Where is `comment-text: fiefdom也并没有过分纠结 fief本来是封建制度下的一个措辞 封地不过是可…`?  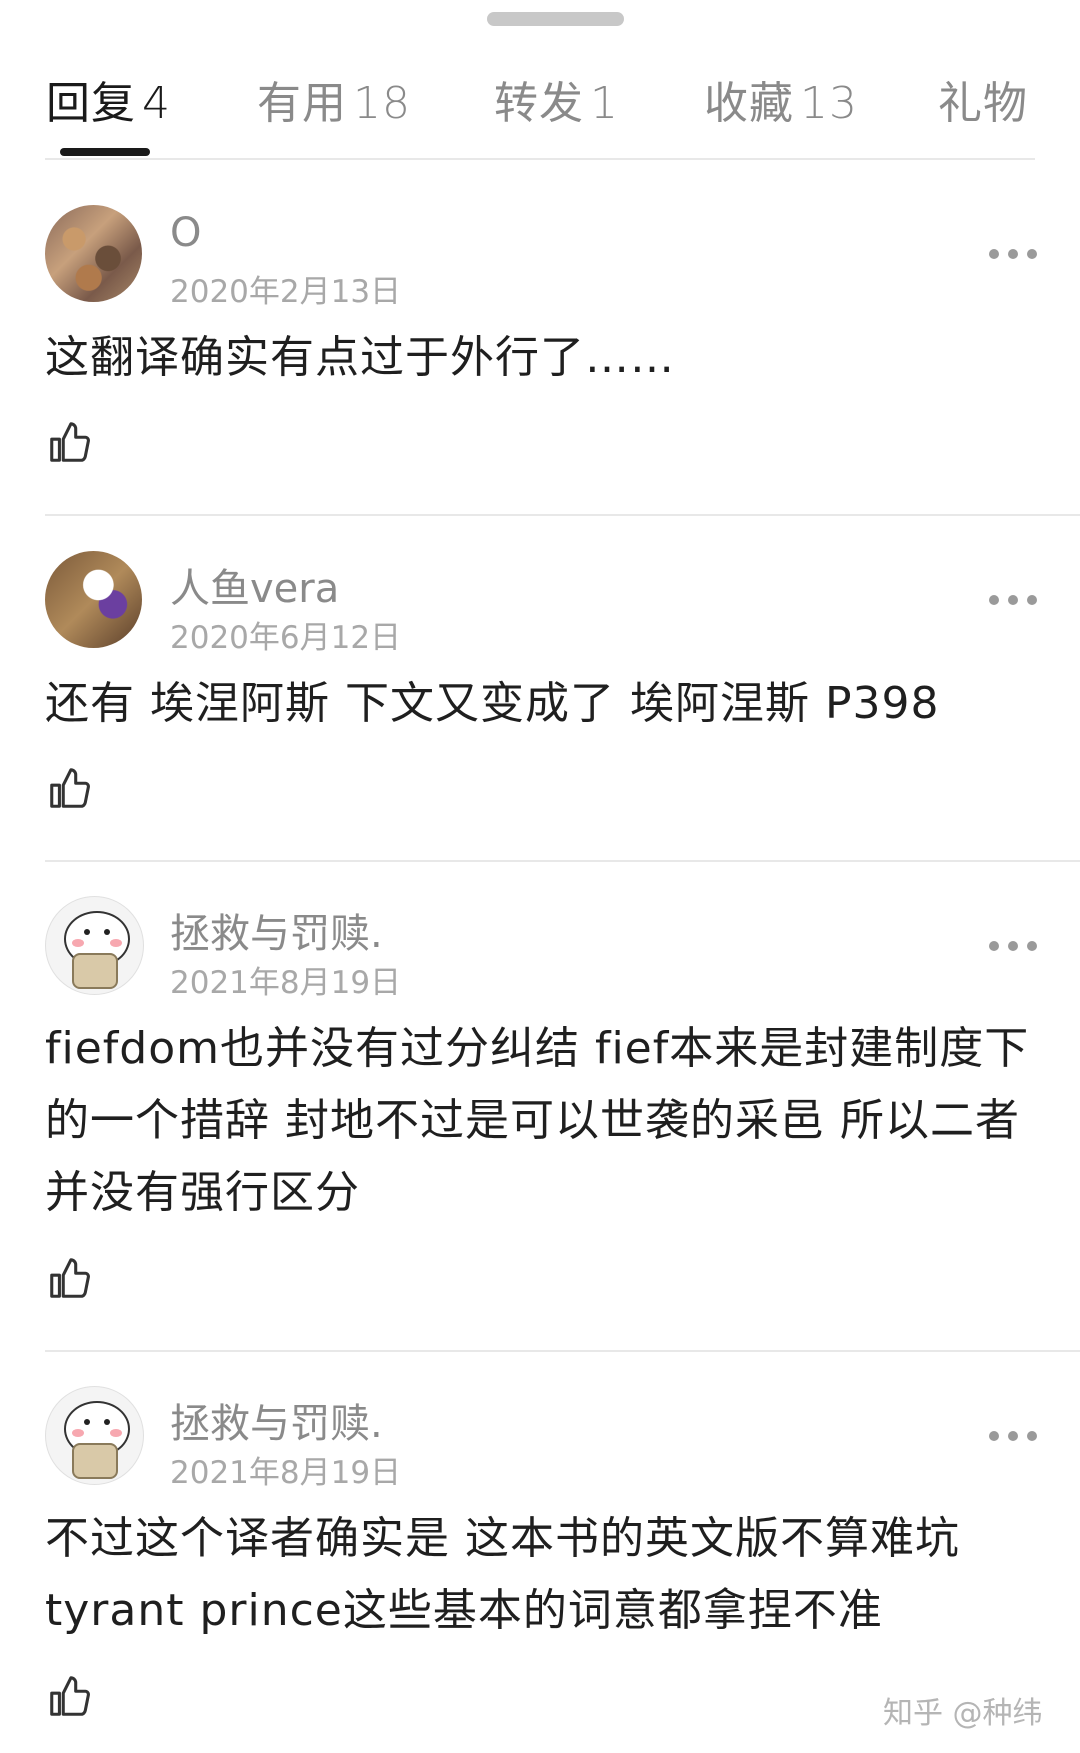
comment-text: fiefdom也并没有过分纠结 fief本来是封建制度下的一个措辞 封地不过是可… is located at coordinates (537, 1120).